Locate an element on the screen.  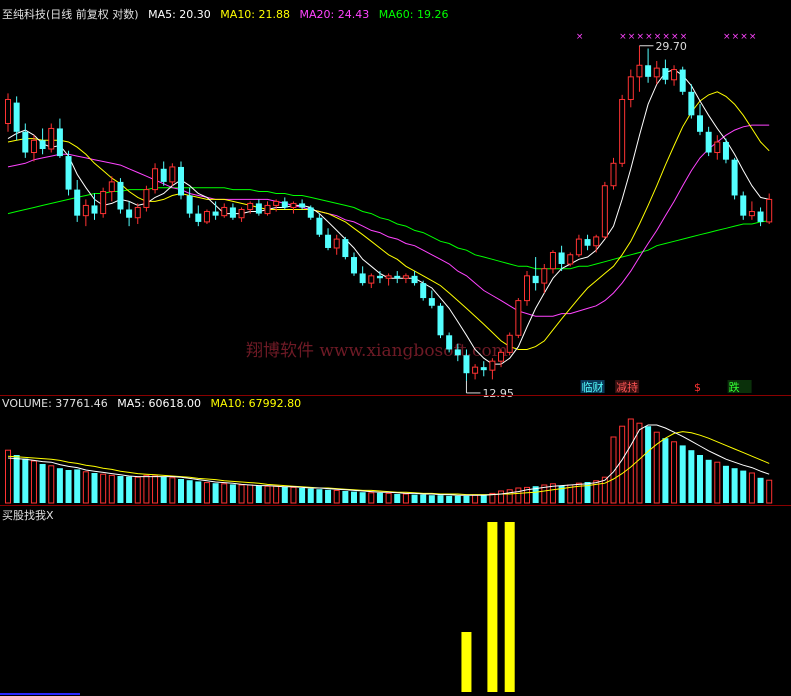
event-tag-2: 减持 is located at coordinates (627, 387).